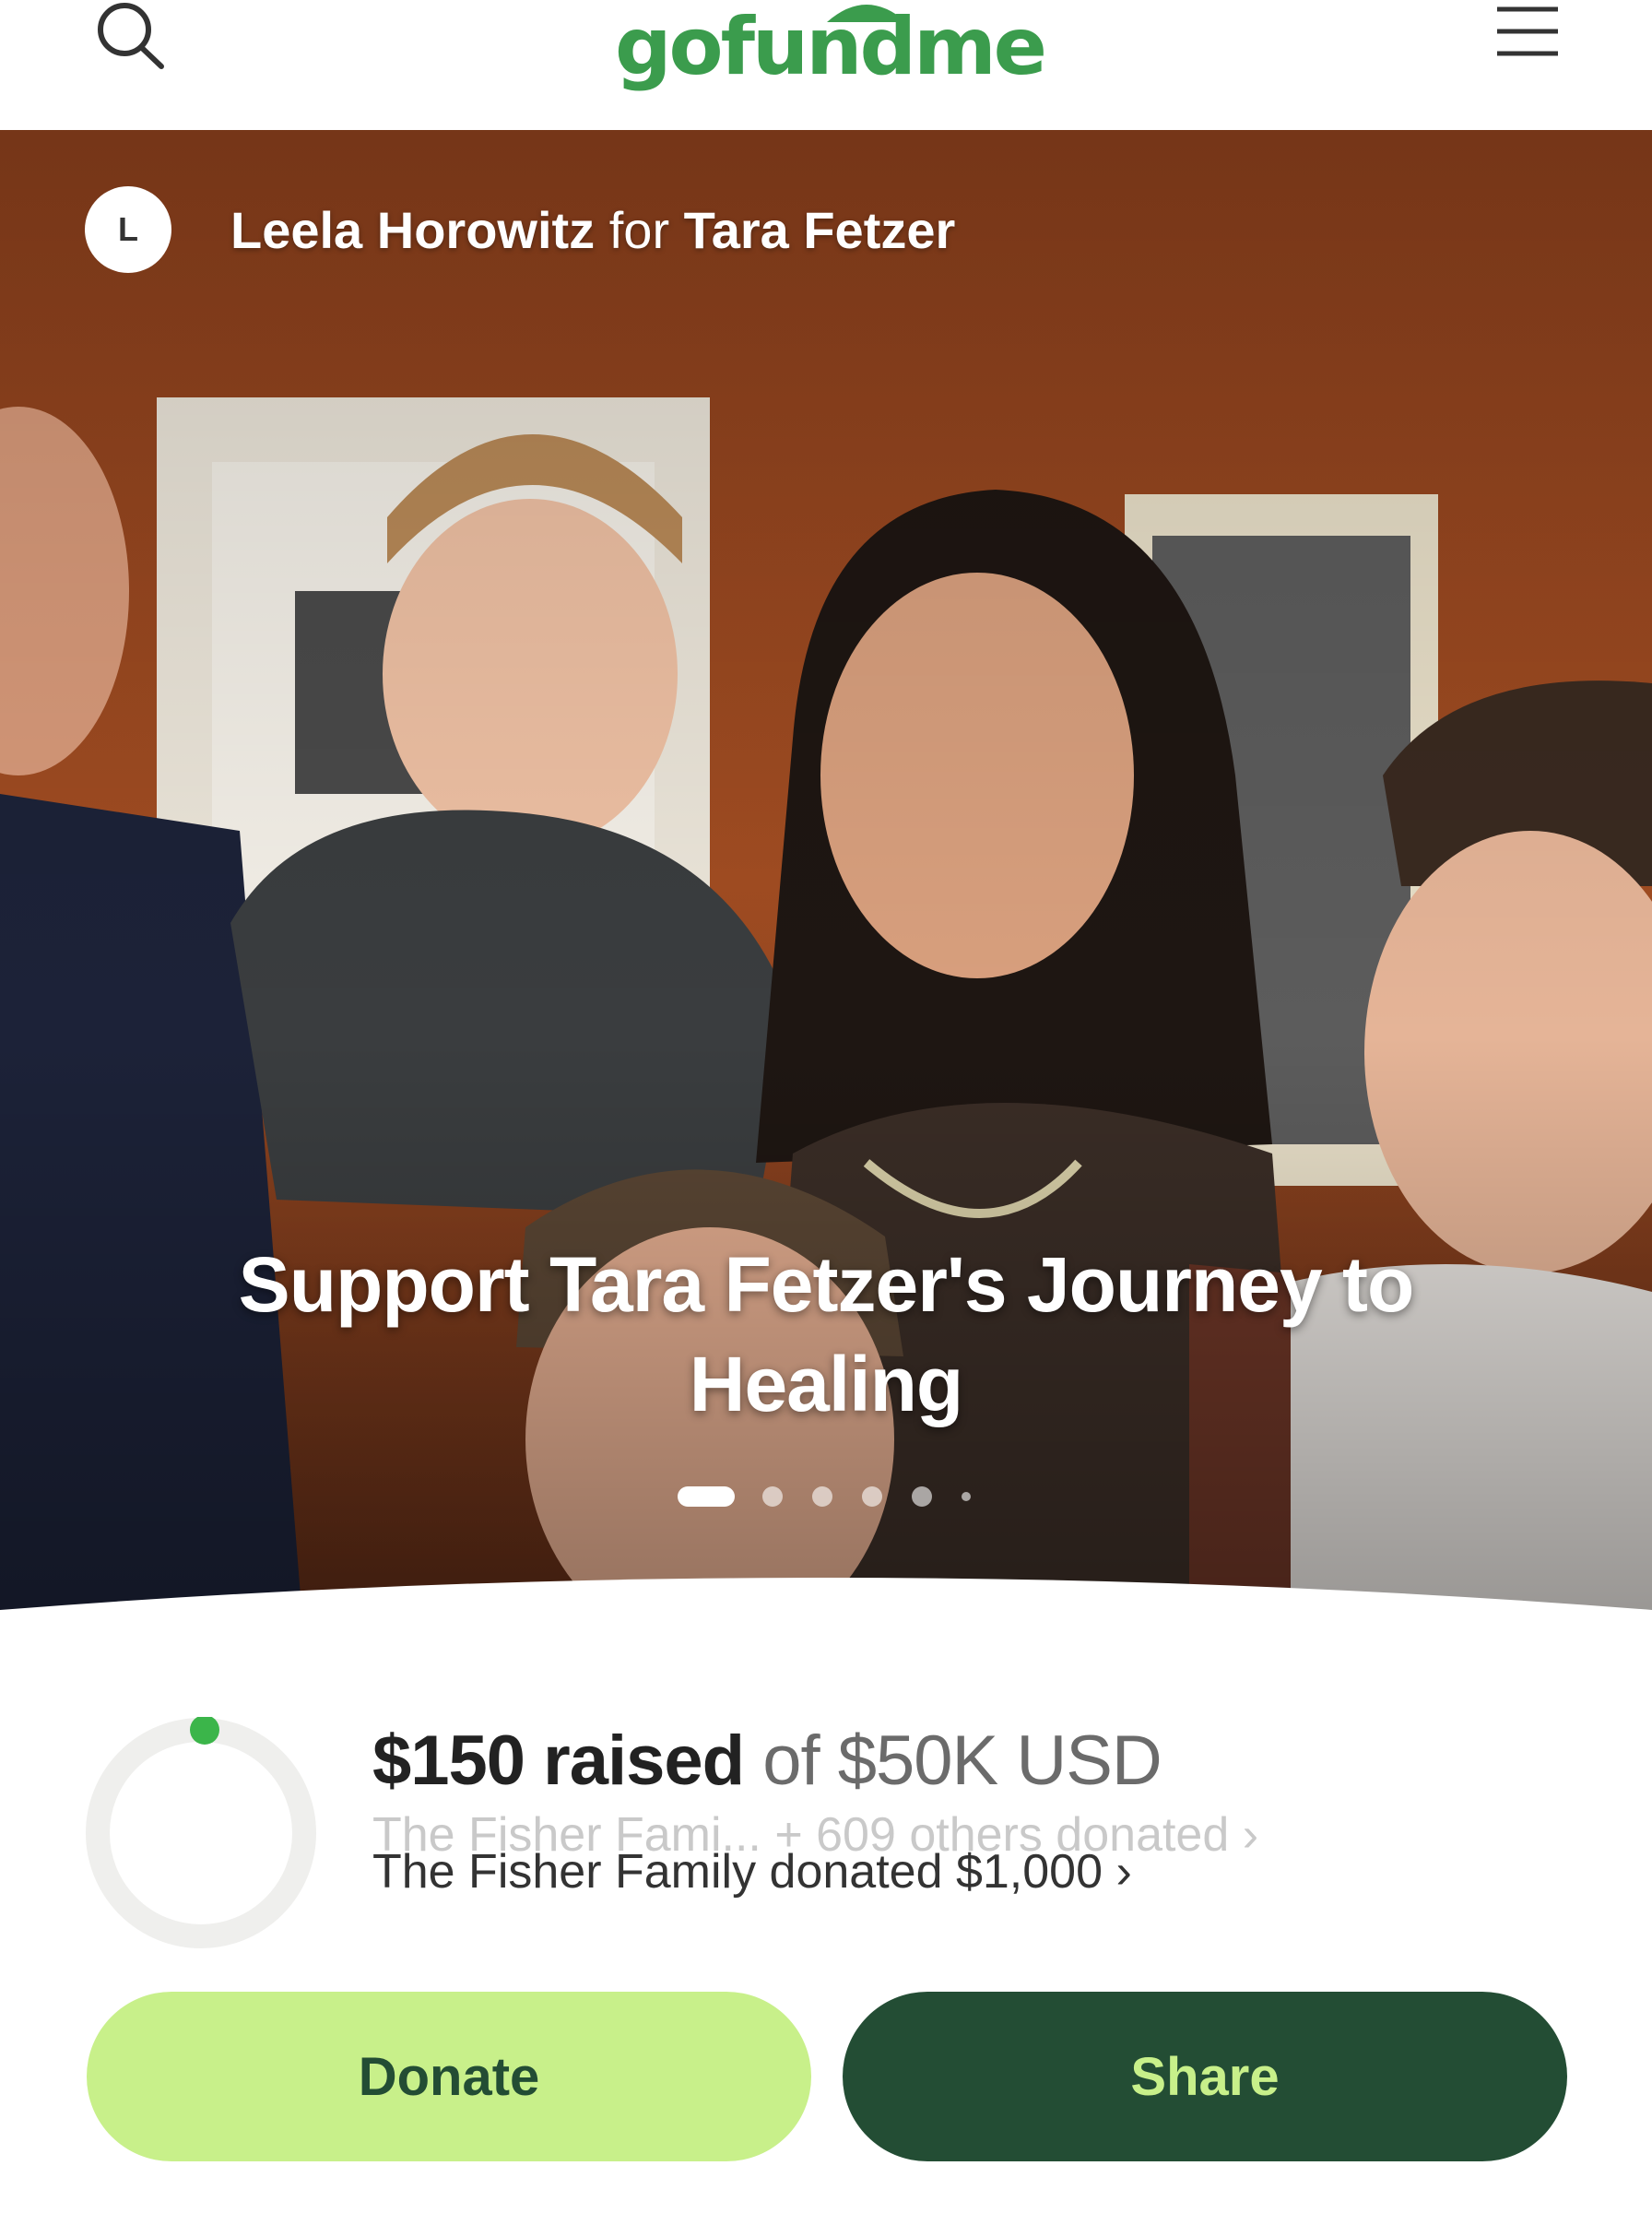  Describe the element at coordinates (962, 1761) in the screenshot. I see `goal-amount: of $50K USD` at that location.